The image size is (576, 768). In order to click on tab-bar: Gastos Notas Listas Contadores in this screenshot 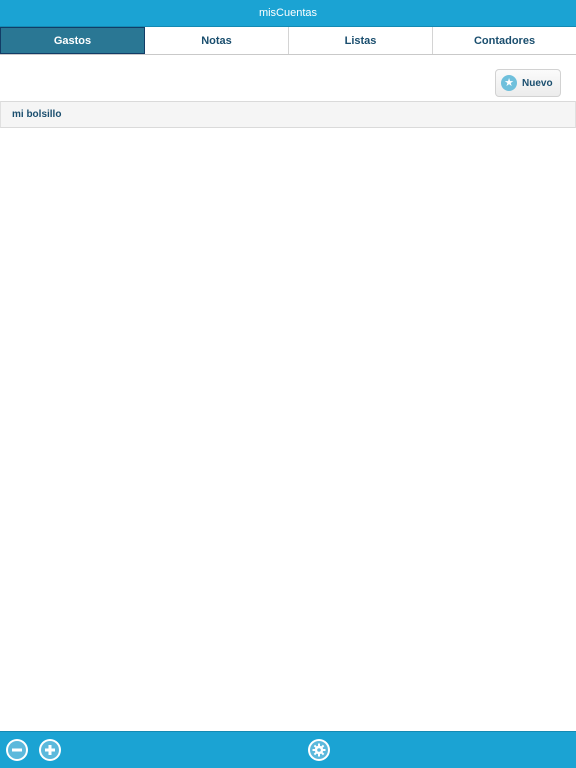, I will do `click(288, 41)`.